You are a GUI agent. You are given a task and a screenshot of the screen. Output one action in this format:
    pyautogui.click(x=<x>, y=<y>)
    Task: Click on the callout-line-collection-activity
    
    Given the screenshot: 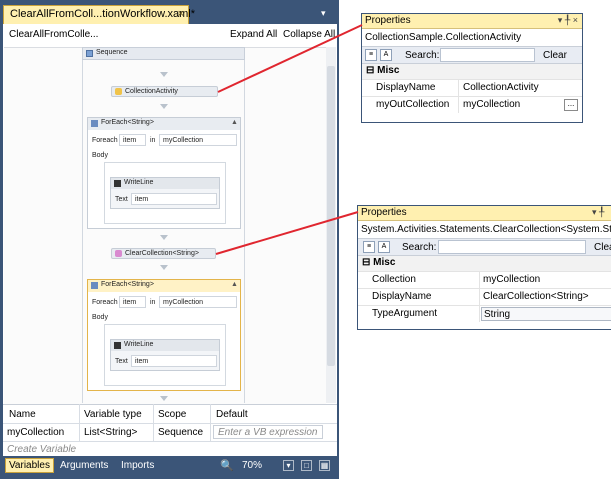 What is the action you would take?
    pyautogui.click(x=290, y=58)
    